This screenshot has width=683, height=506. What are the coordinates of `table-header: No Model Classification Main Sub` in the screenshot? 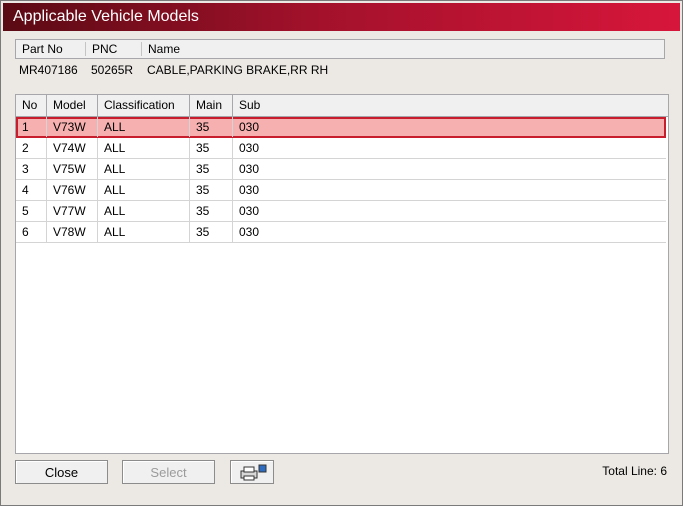 It's located at (342, 106).